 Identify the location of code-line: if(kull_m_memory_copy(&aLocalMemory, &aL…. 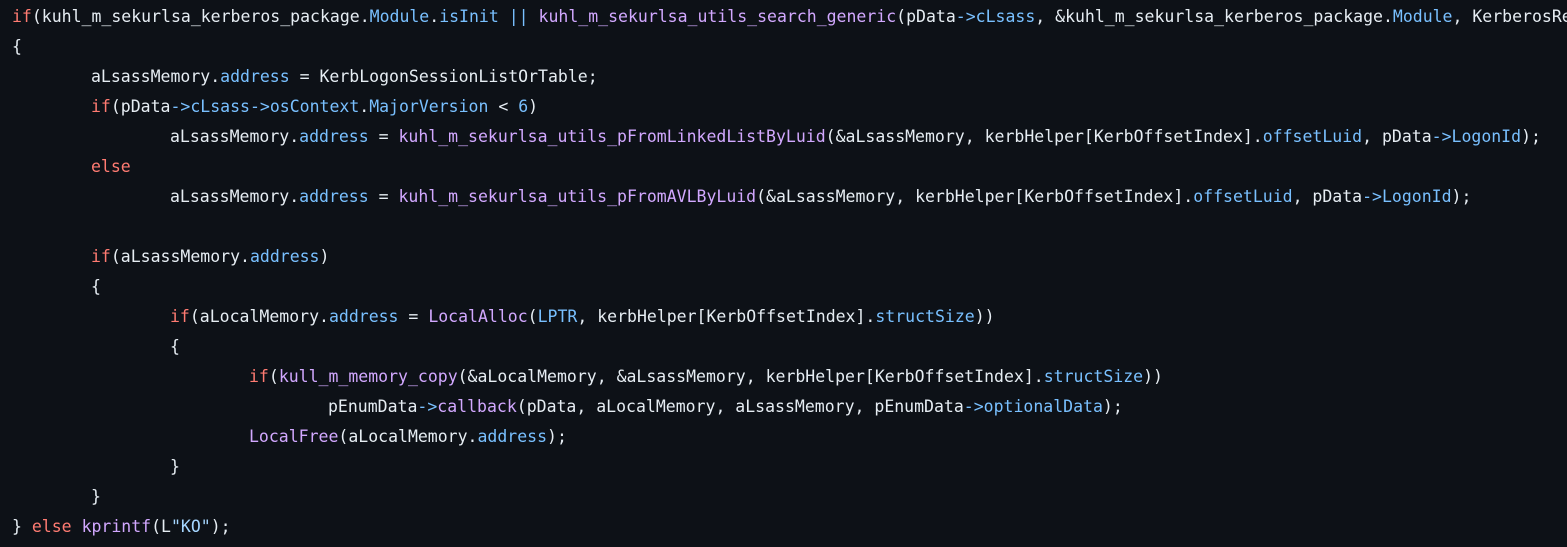
(783, 377).